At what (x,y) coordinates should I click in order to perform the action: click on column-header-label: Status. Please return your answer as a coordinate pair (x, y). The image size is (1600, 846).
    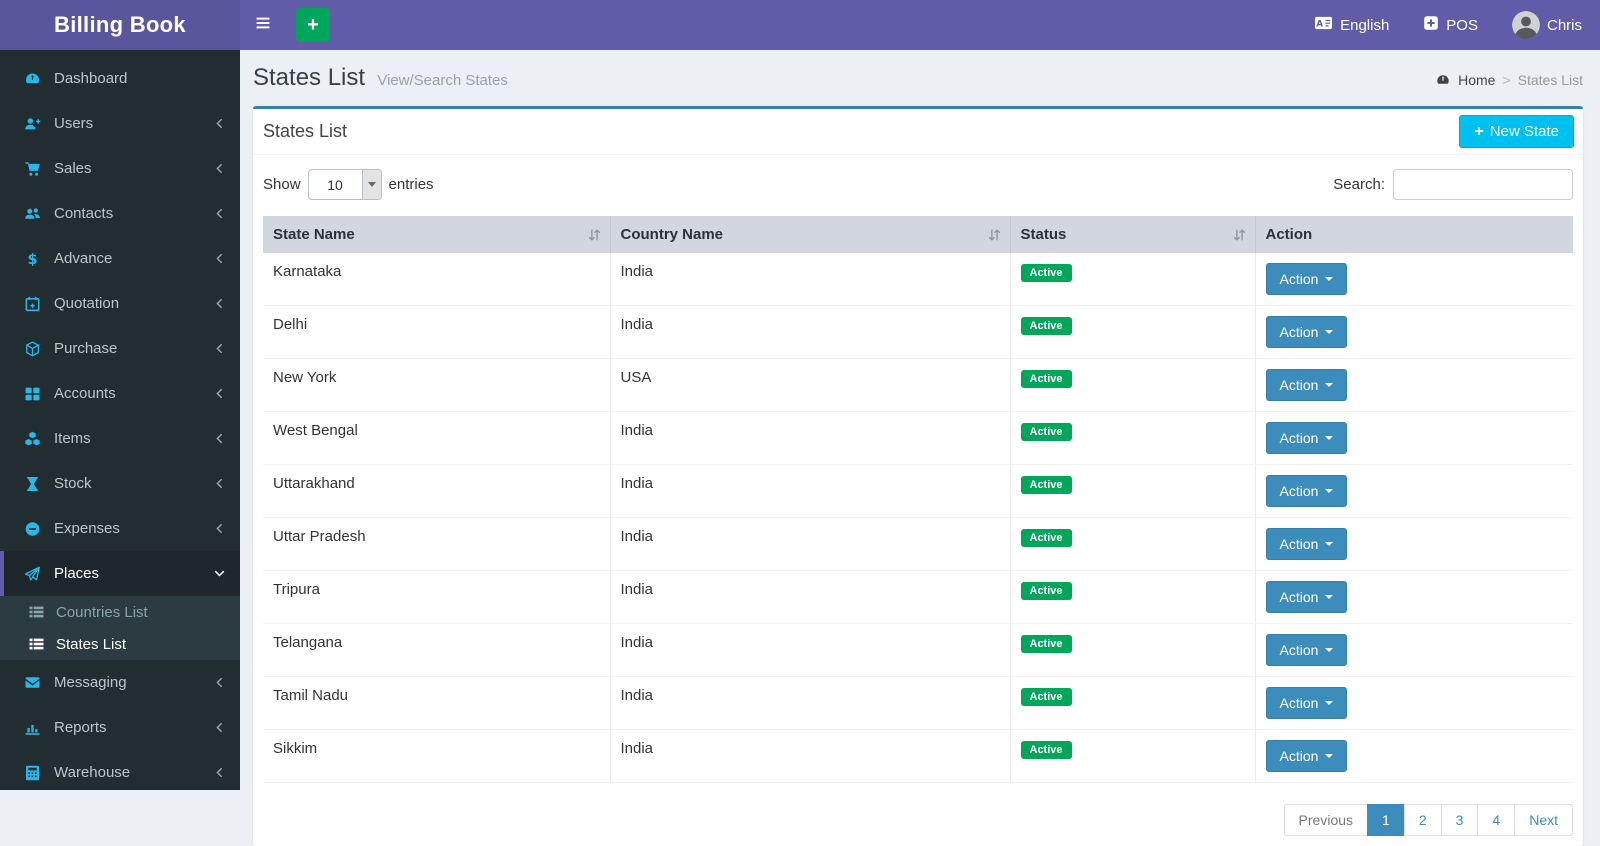
    Looking at the image, I should click on (1043, 234).